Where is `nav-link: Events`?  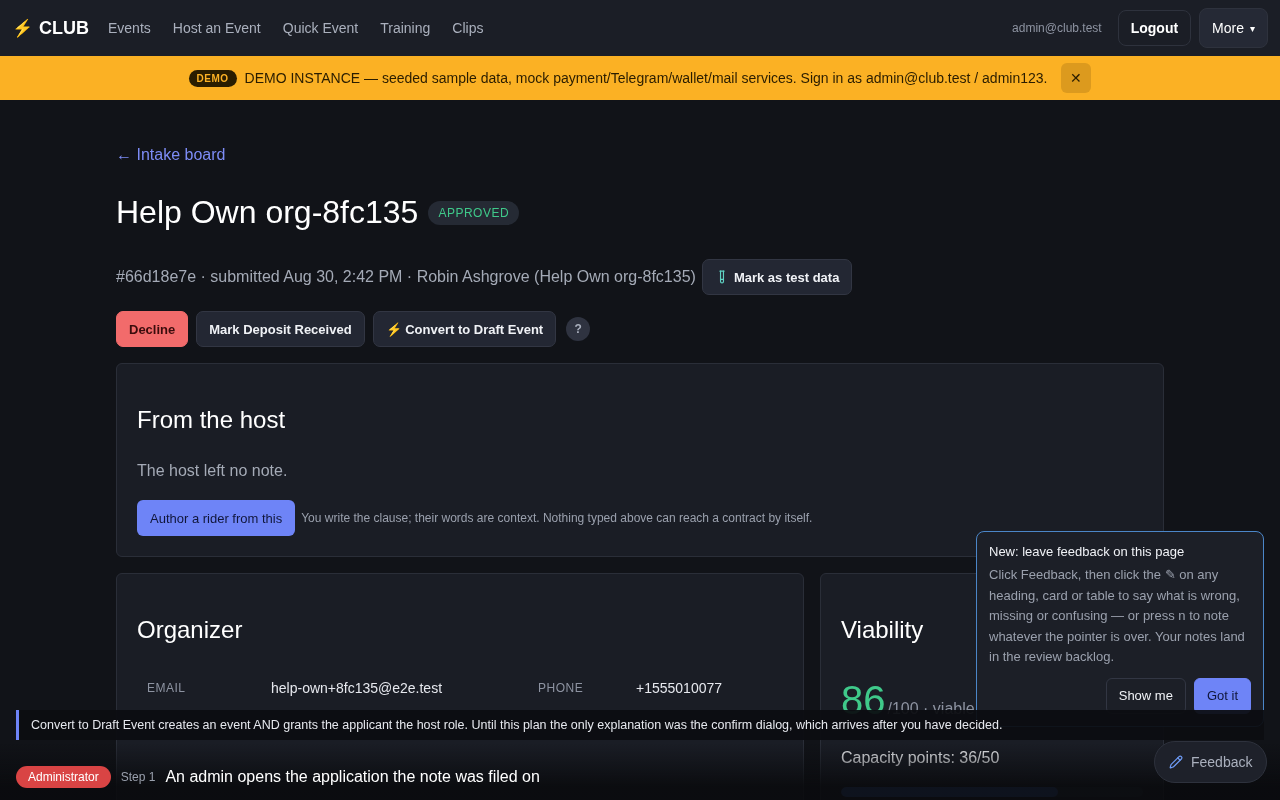 nav-link: Events is located at coordinates (129, 28).